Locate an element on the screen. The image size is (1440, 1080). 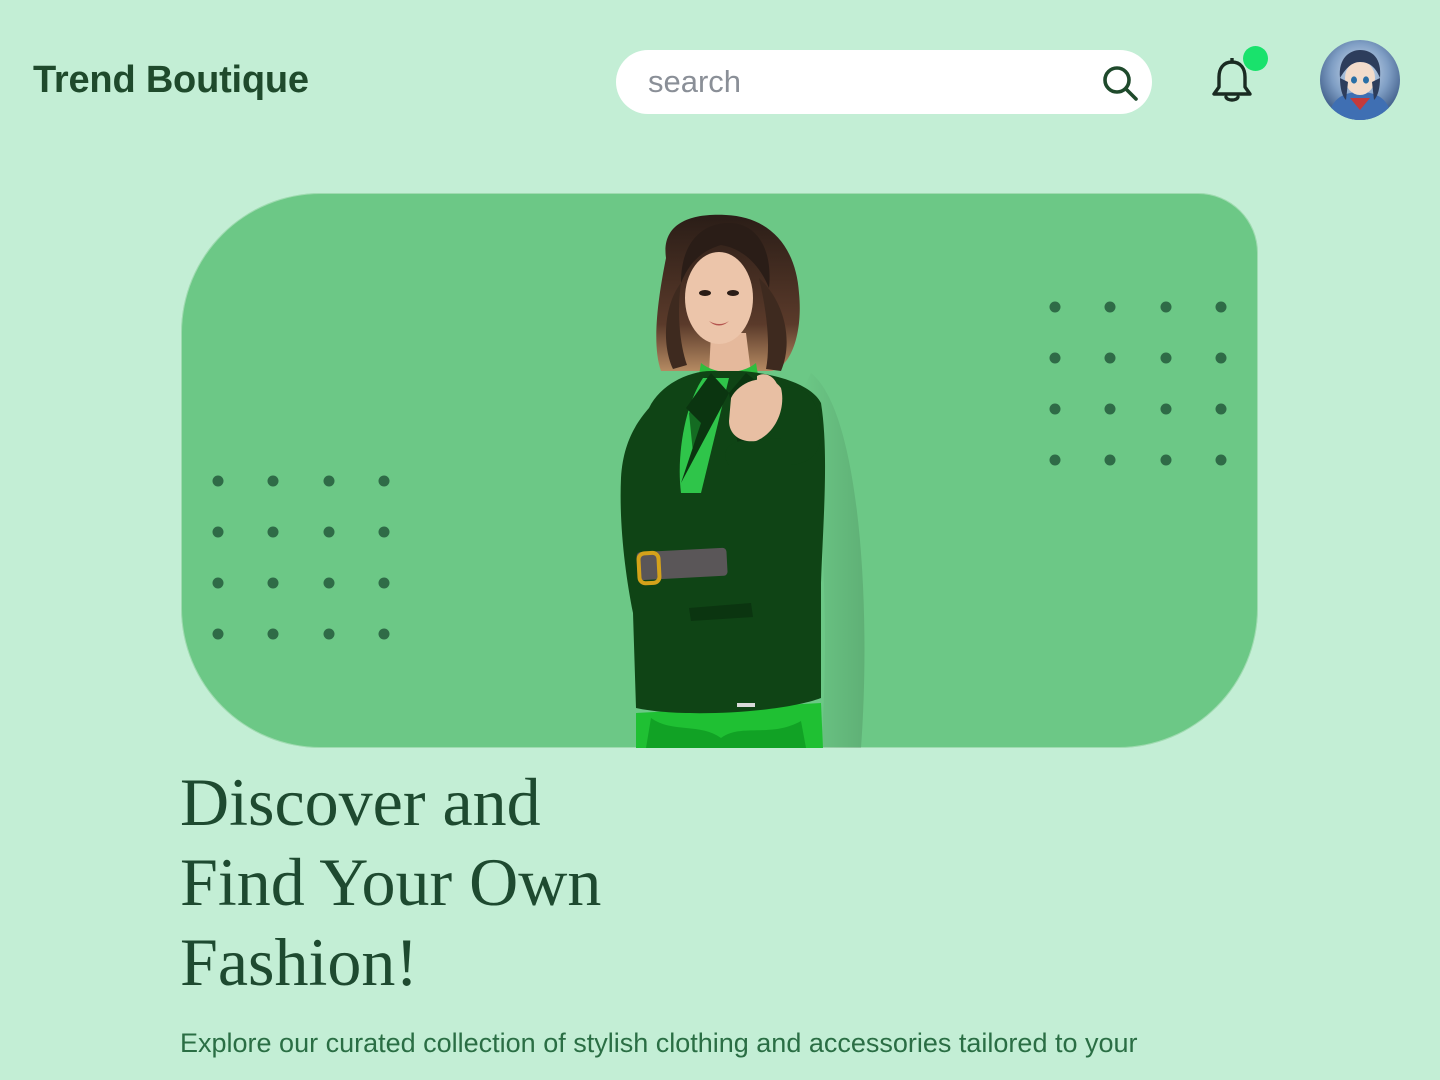
headline-line-3: Fashion! is located at coordinates (299, 962).